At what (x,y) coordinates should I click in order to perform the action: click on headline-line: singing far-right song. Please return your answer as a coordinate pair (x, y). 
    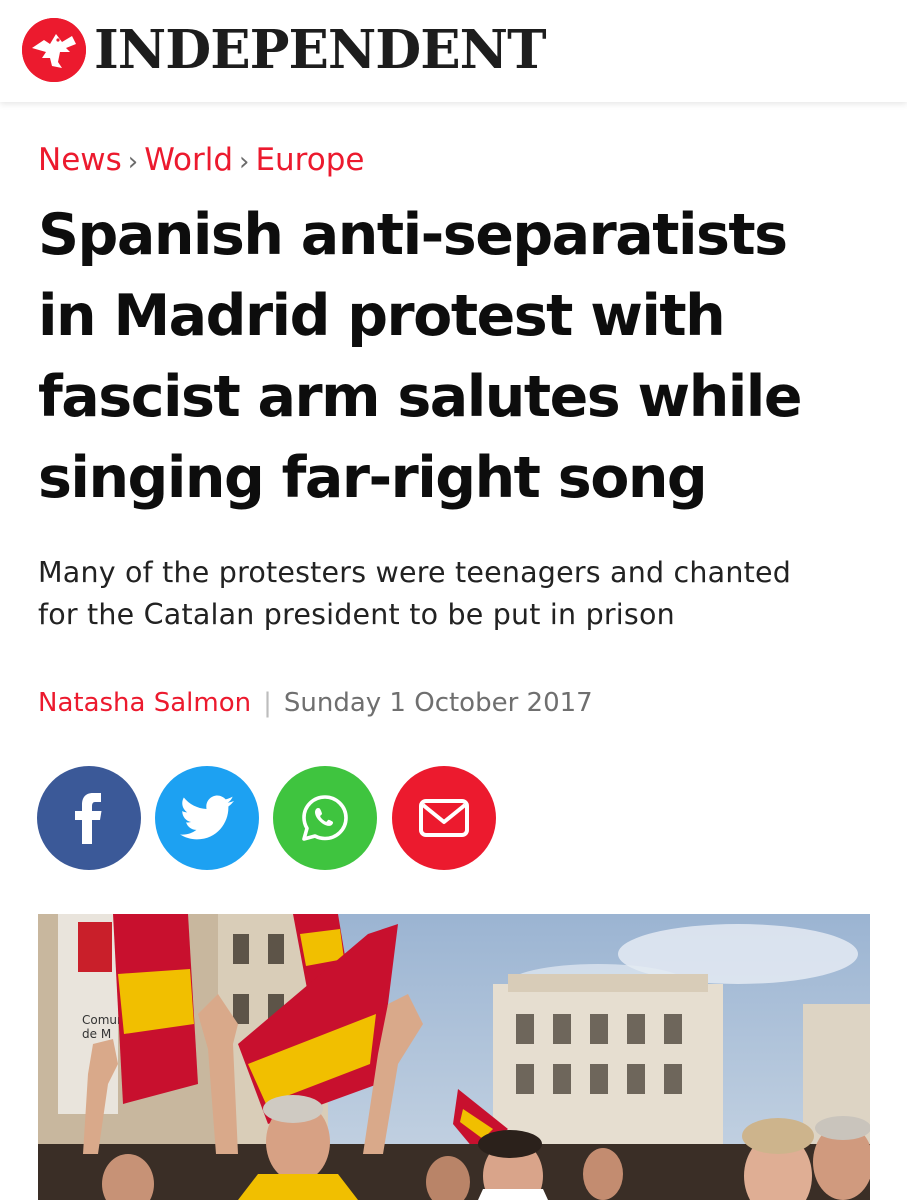
    Looking at the image, I should click on (373, 478).